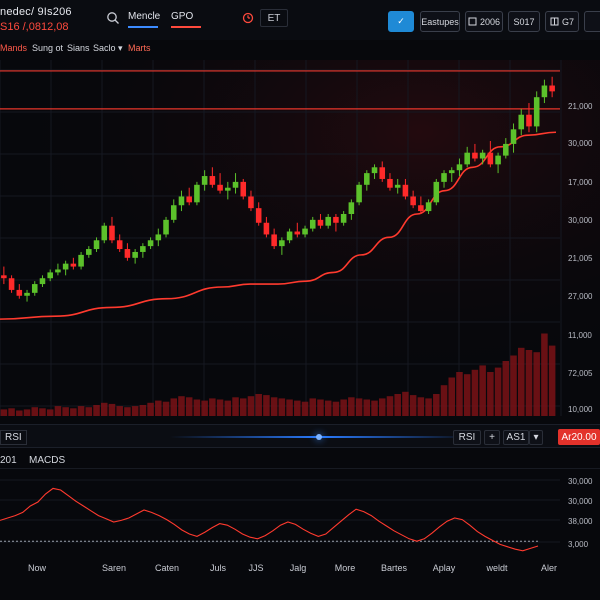  I want to click on ind-y-label-2: 30,000, so click(580, 501).